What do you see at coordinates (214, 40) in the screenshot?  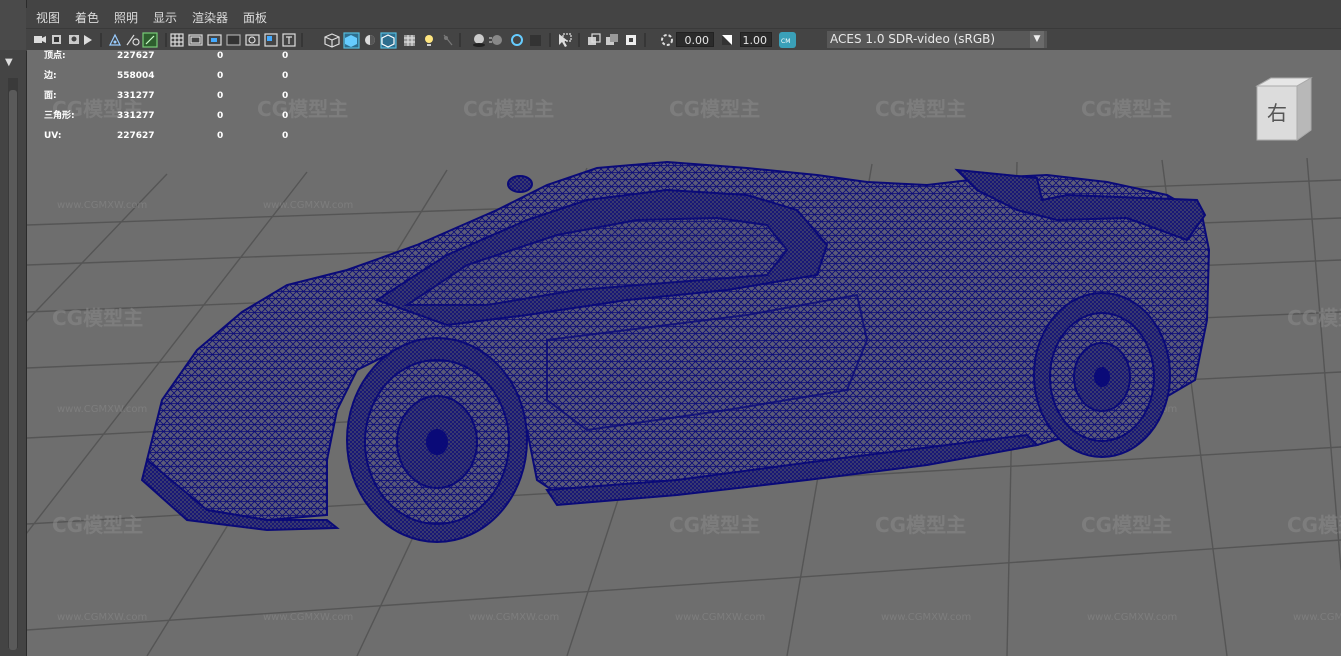 I see `resolution-gate-icon` at bounding box center [214, 40].